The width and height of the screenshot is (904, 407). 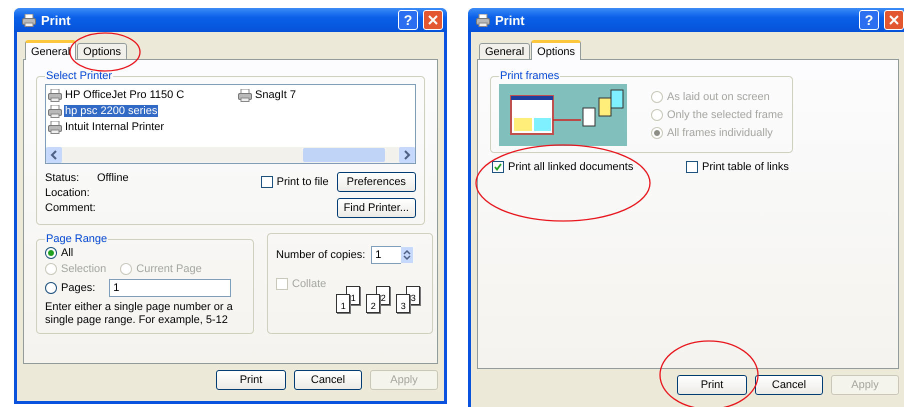 What do you see at coordinates (309, 284) in the screenshot?
I see `checkbox-label: Collate` at bounding box center [309, 284].